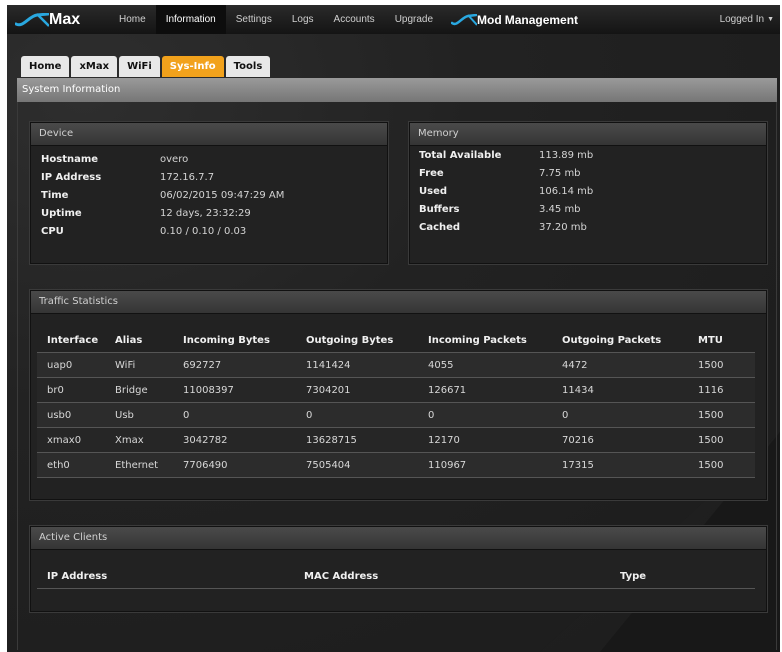 The height and width of the screenshot is (652, 782). What do you see at coordinates (630, 415) in the screenshot?
I see `cell-outgoing-packets: 0` at bounding box center [630, 415].